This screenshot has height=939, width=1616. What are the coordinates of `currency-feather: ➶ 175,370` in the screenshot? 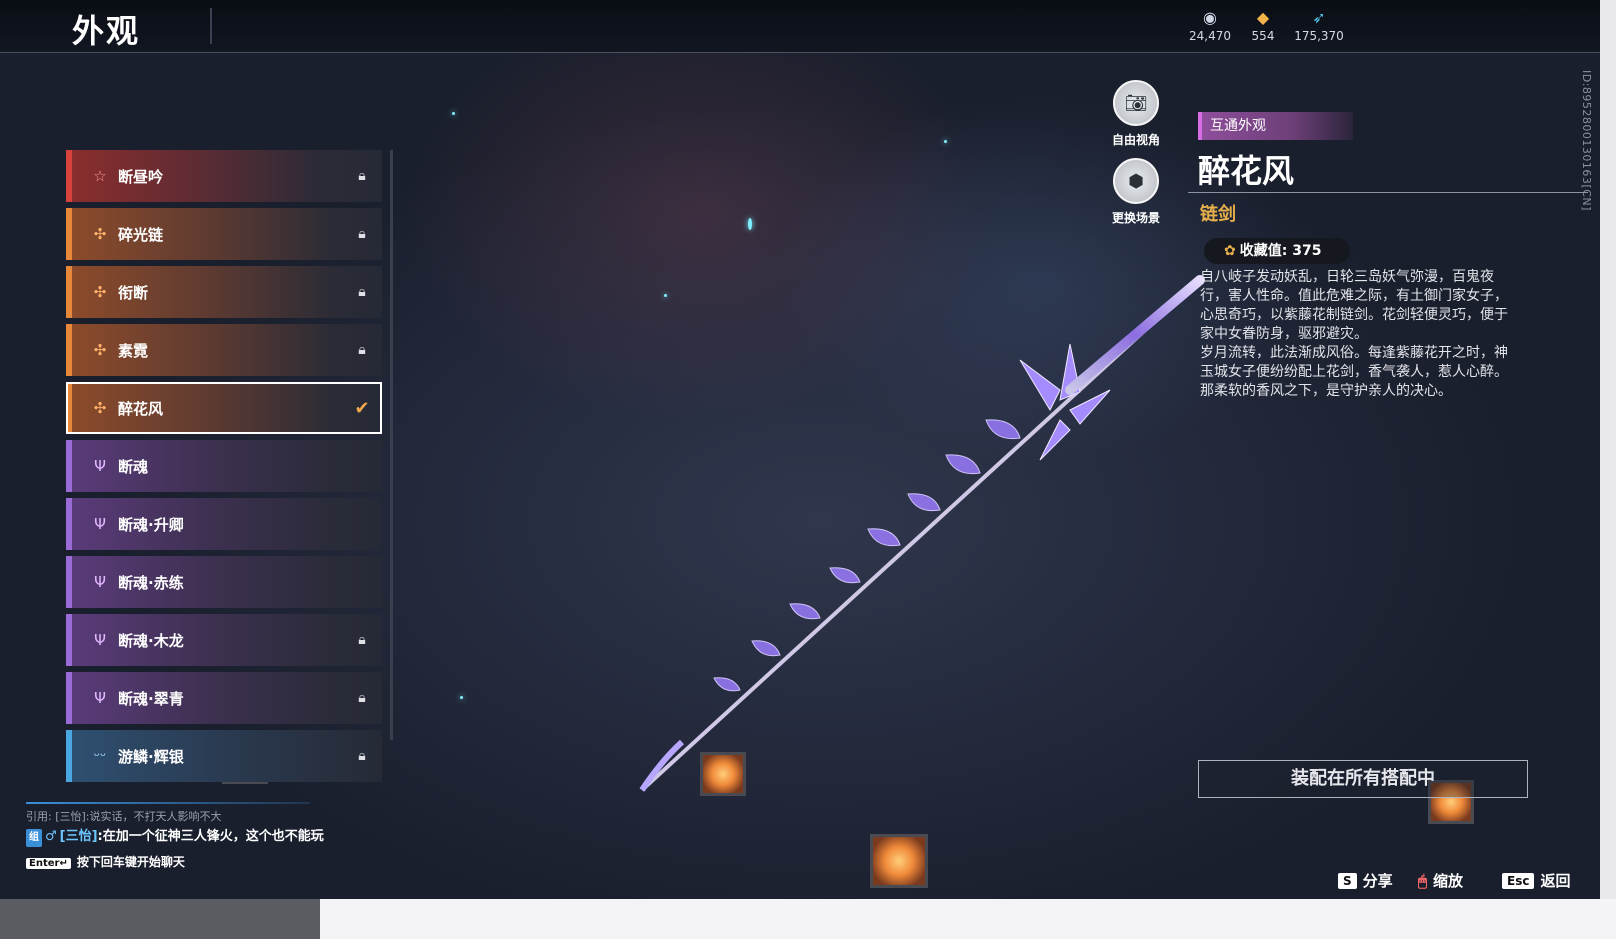 It's located at (1319, 25).